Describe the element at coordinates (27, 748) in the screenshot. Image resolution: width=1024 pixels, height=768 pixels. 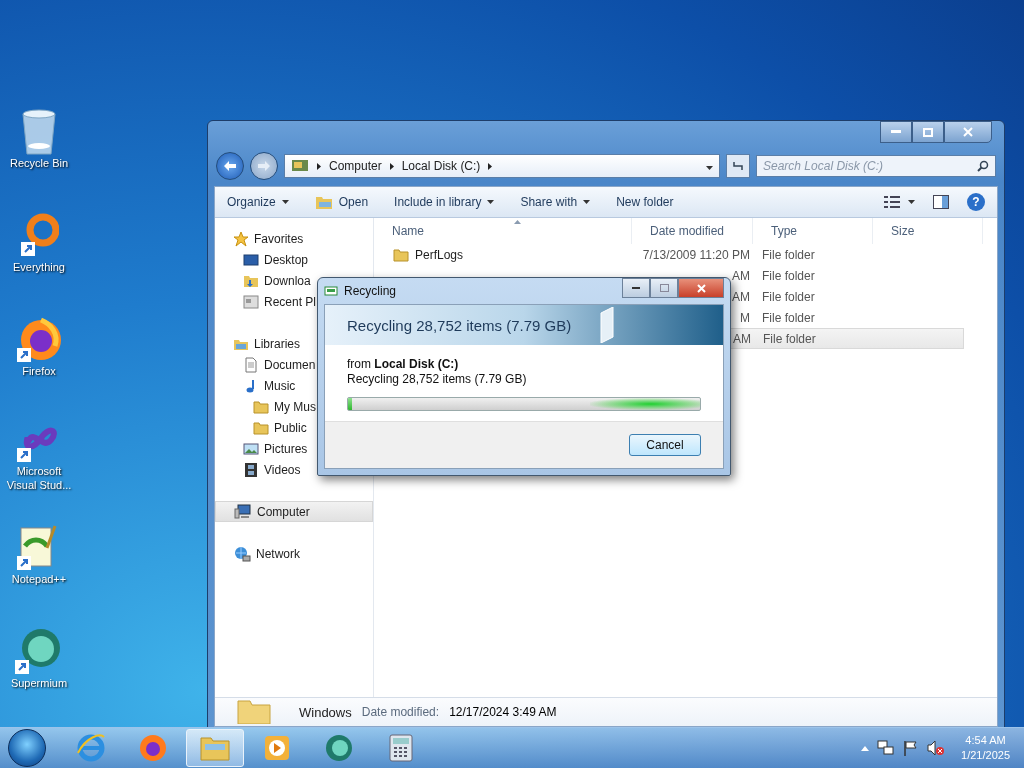
I see `start-button` at that location.